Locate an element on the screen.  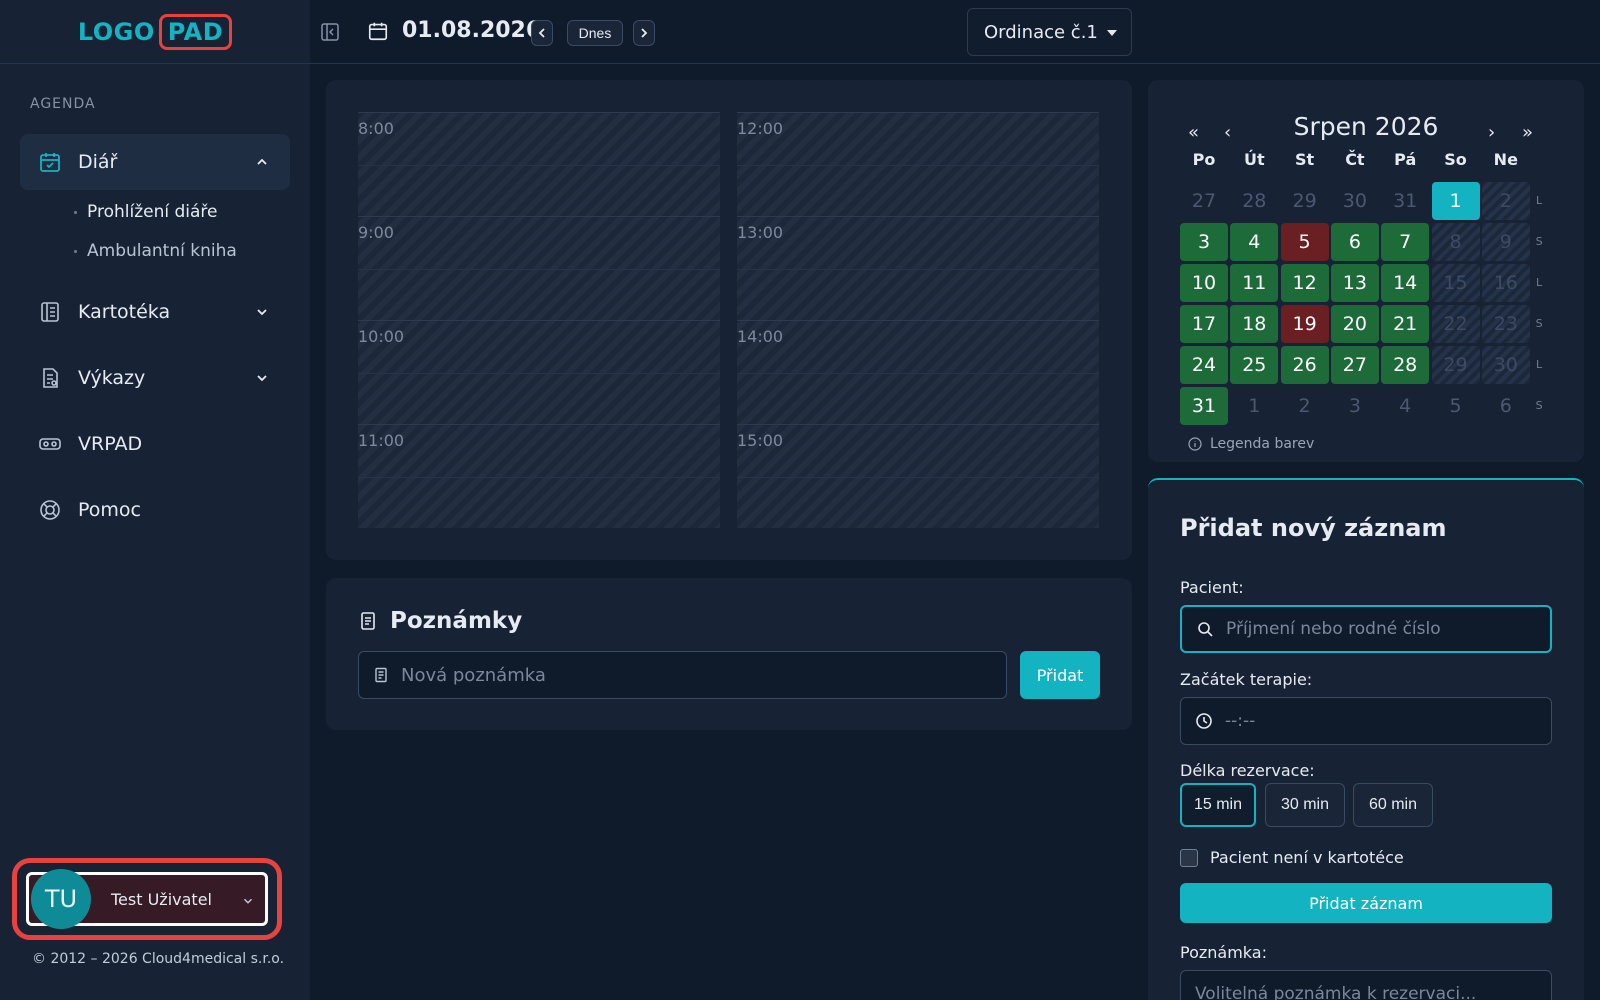
chevron-left-icon is located at coordinates (541, 33).